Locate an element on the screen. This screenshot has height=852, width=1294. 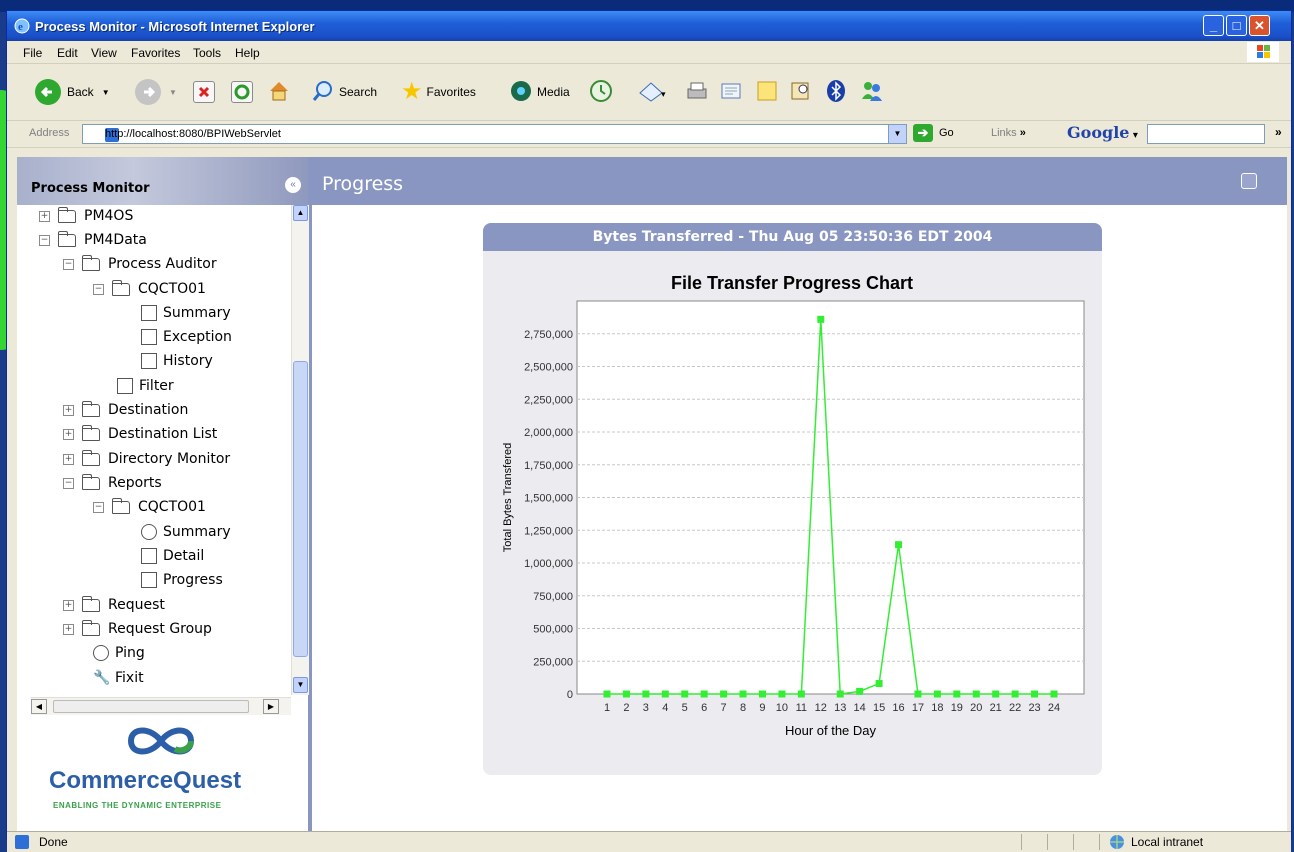
company-tagline: ENABLING THE DYNAMIC ENTERPRISE is located at coordinates (137, 805).